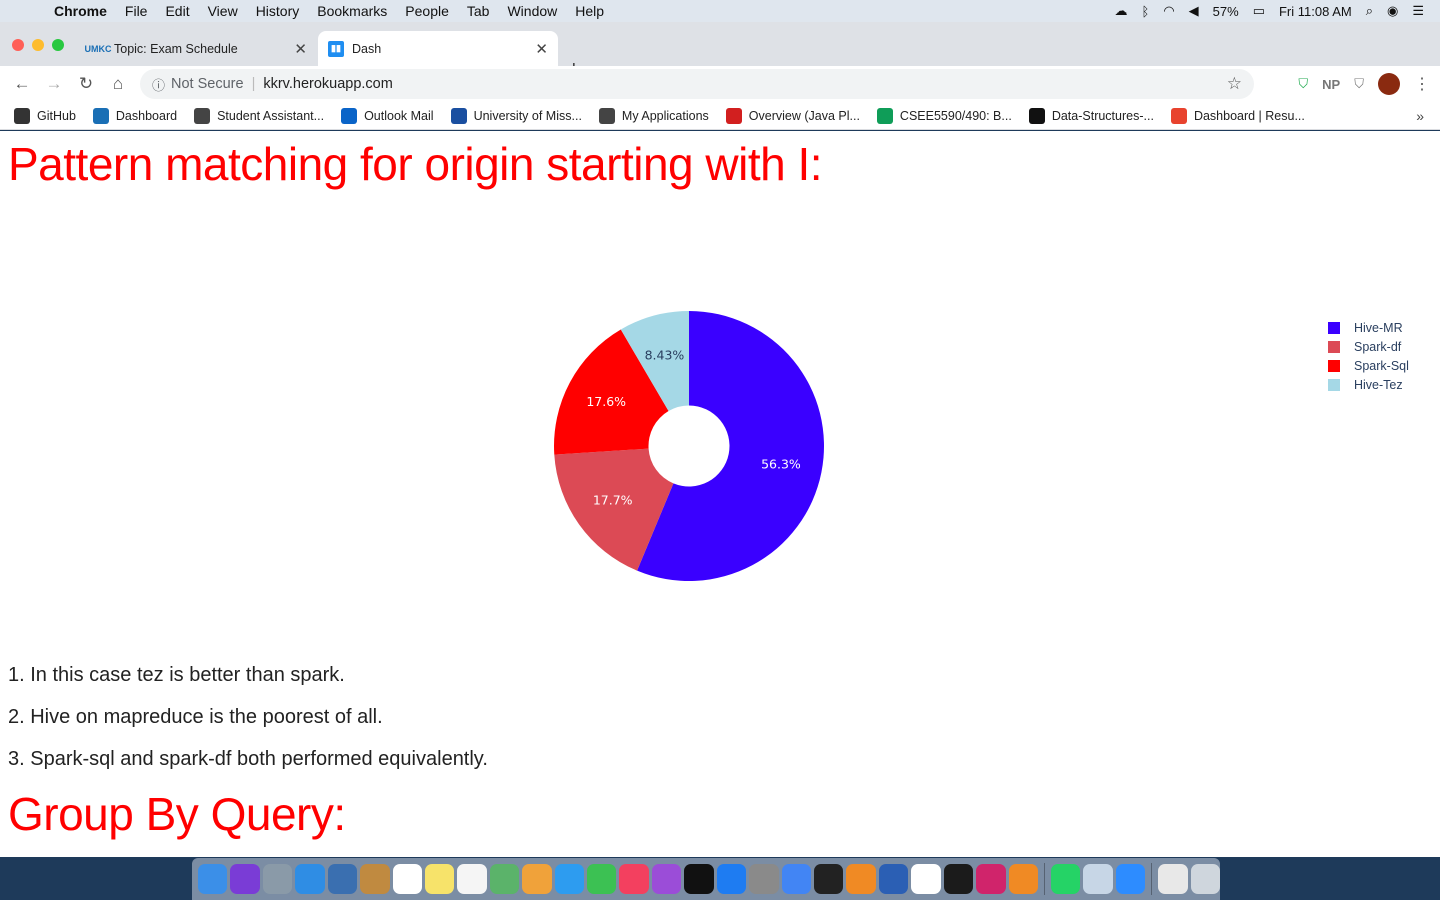 Image resolution: width=1440 pixels, height=900 pixels. I want to click on cloud-icon: ☁, so click(1121, 11).